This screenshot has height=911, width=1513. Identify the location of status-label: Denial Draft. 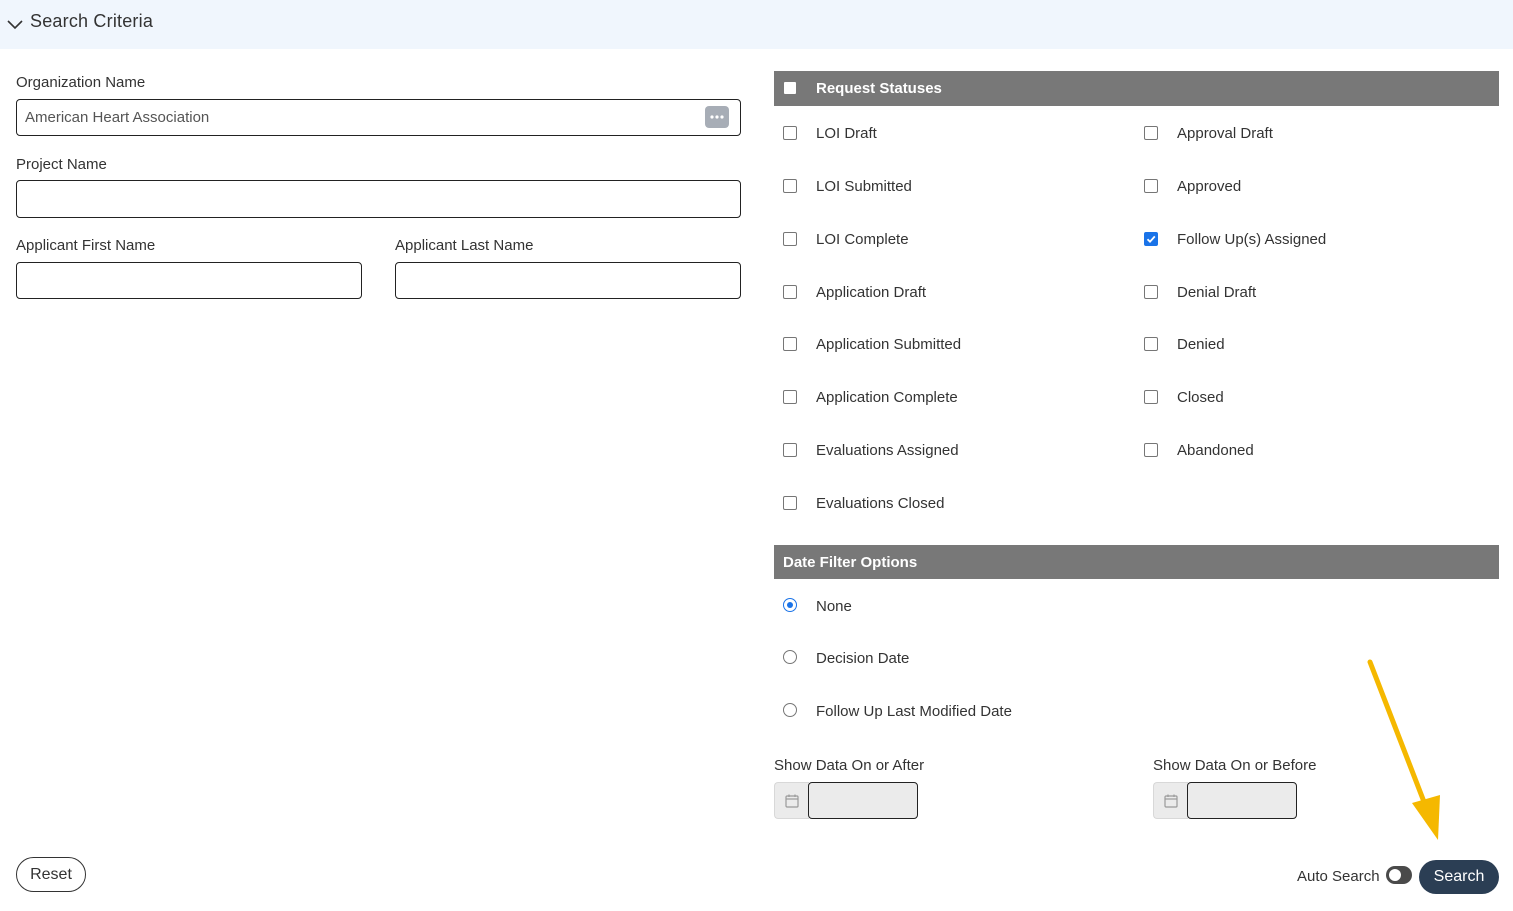
(1217, 292).